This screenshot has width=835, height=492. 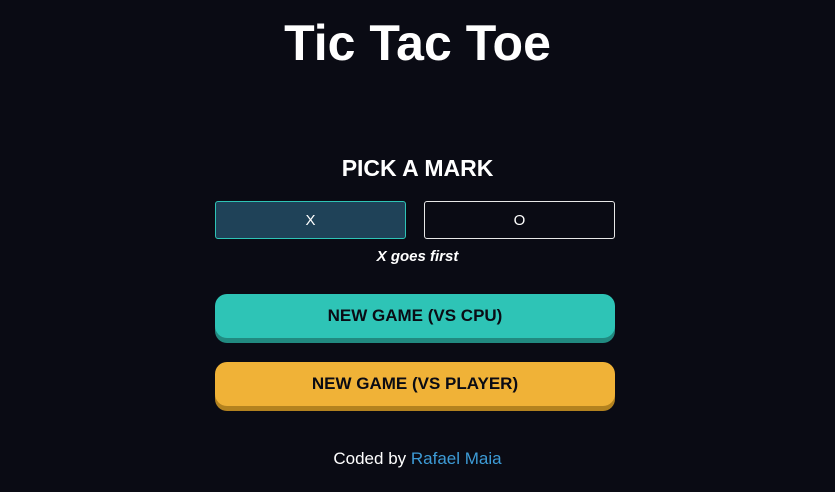 I want to click on mark-o-button: O, so click(x=519, y=220).